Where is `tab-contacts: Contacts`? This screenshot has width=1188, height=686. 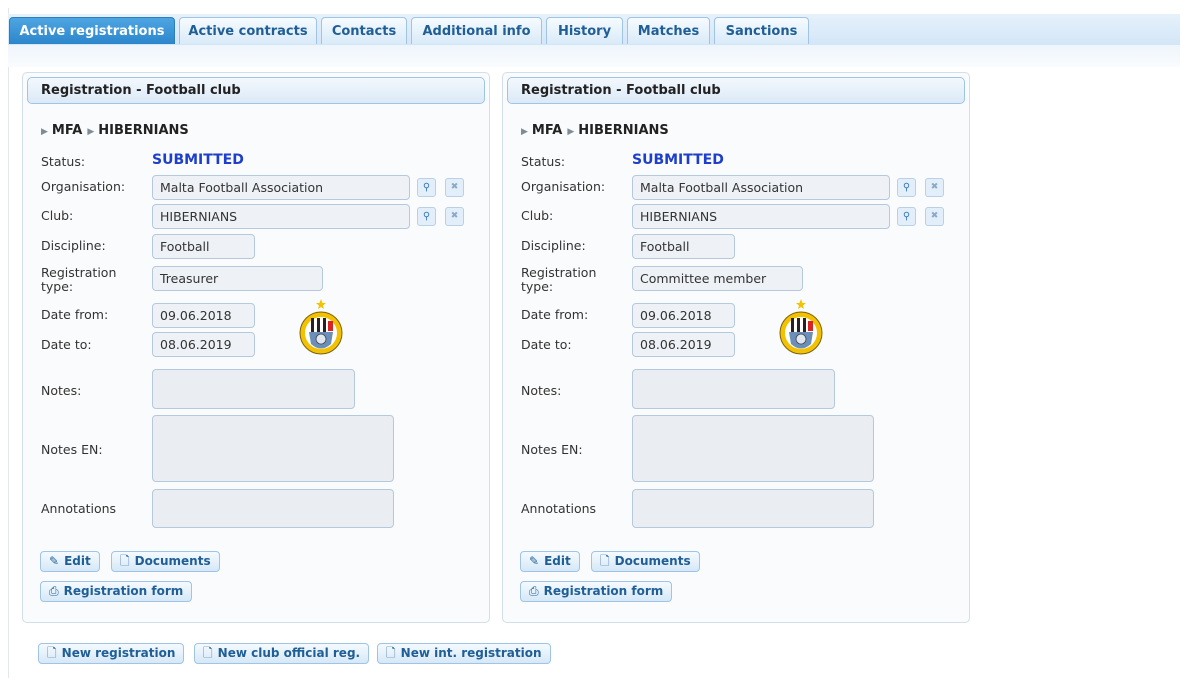
tab-contacts: Contacts is located at coordinates (364, 30).